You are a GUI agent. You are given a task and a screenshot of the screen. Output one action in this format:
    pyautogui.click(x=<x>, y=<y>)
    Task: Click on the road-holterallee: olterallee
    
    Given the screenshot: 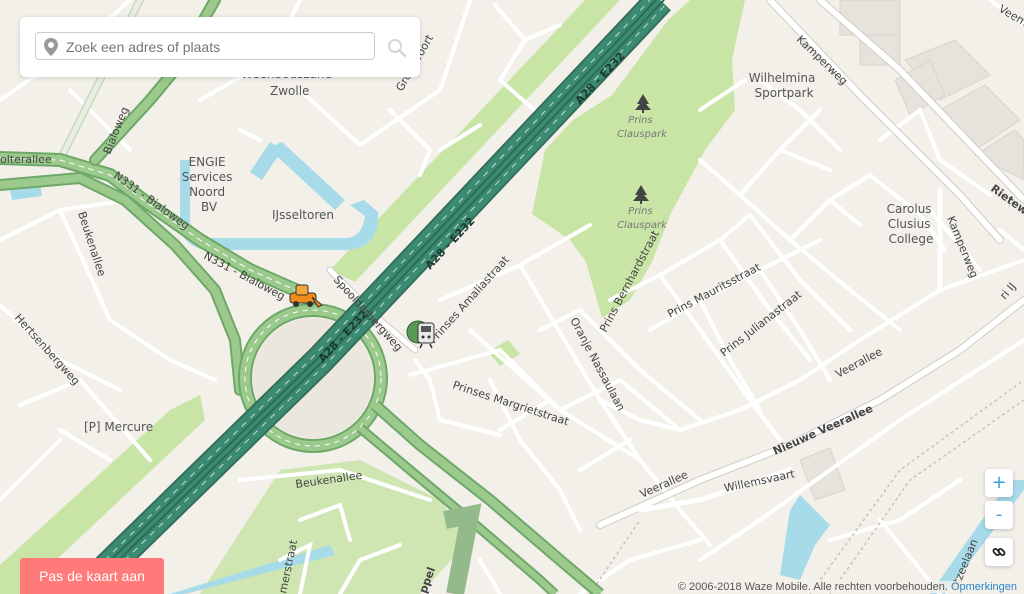 What is the action you would take?
    pyautogui.click(x=26, y=159)
    